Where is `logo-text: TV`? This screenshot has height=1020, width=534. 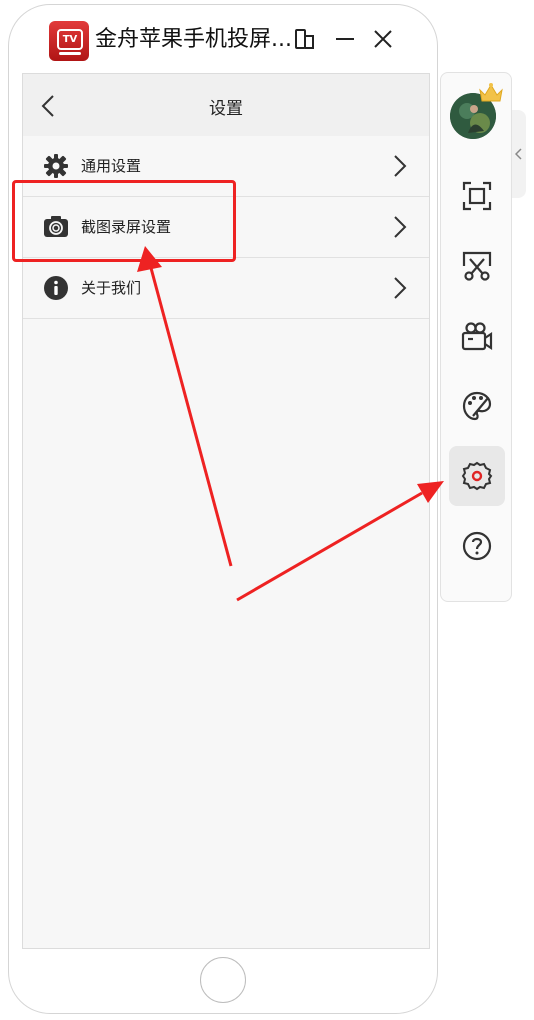
logo-text: TV is located at coordinates (70, 39).